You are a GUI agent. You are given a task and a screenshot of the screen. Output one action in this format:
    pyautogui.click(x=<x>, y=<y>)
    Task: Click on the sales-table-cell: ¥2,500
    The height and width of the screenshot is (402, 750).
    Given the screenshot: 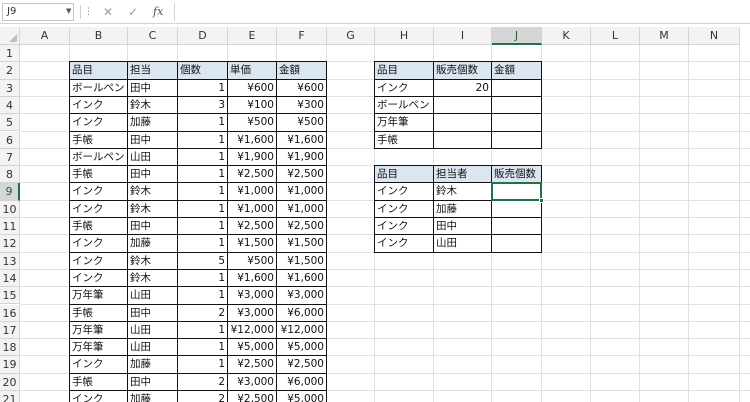 What is the action you would take?
    pyautogui.click(x=301, y=226)
    